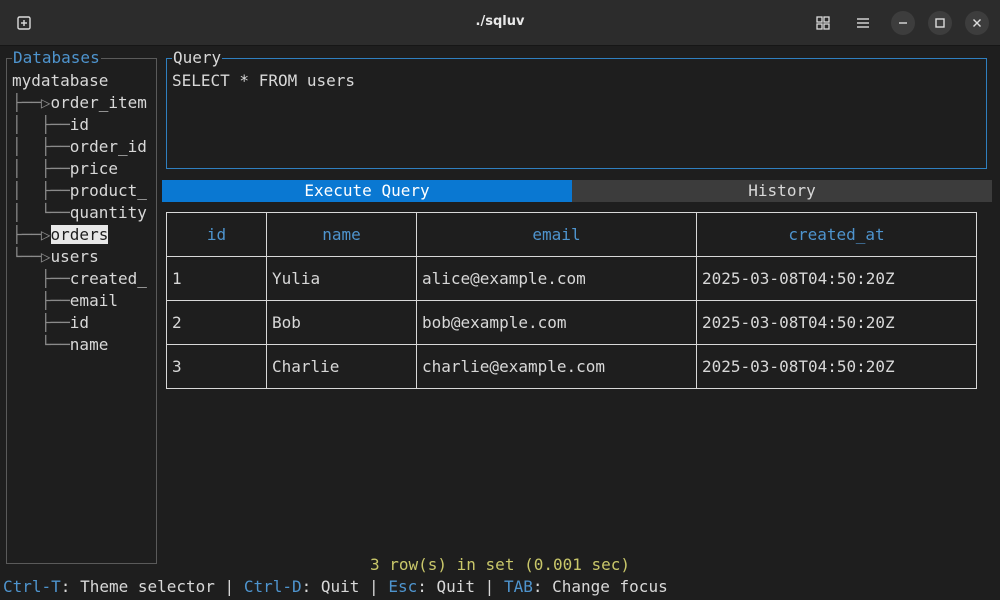  What do you see at coordinates (341, 278) in the screenshot?
I see `table-cell: Yulia` at bounding box center [341, 278].